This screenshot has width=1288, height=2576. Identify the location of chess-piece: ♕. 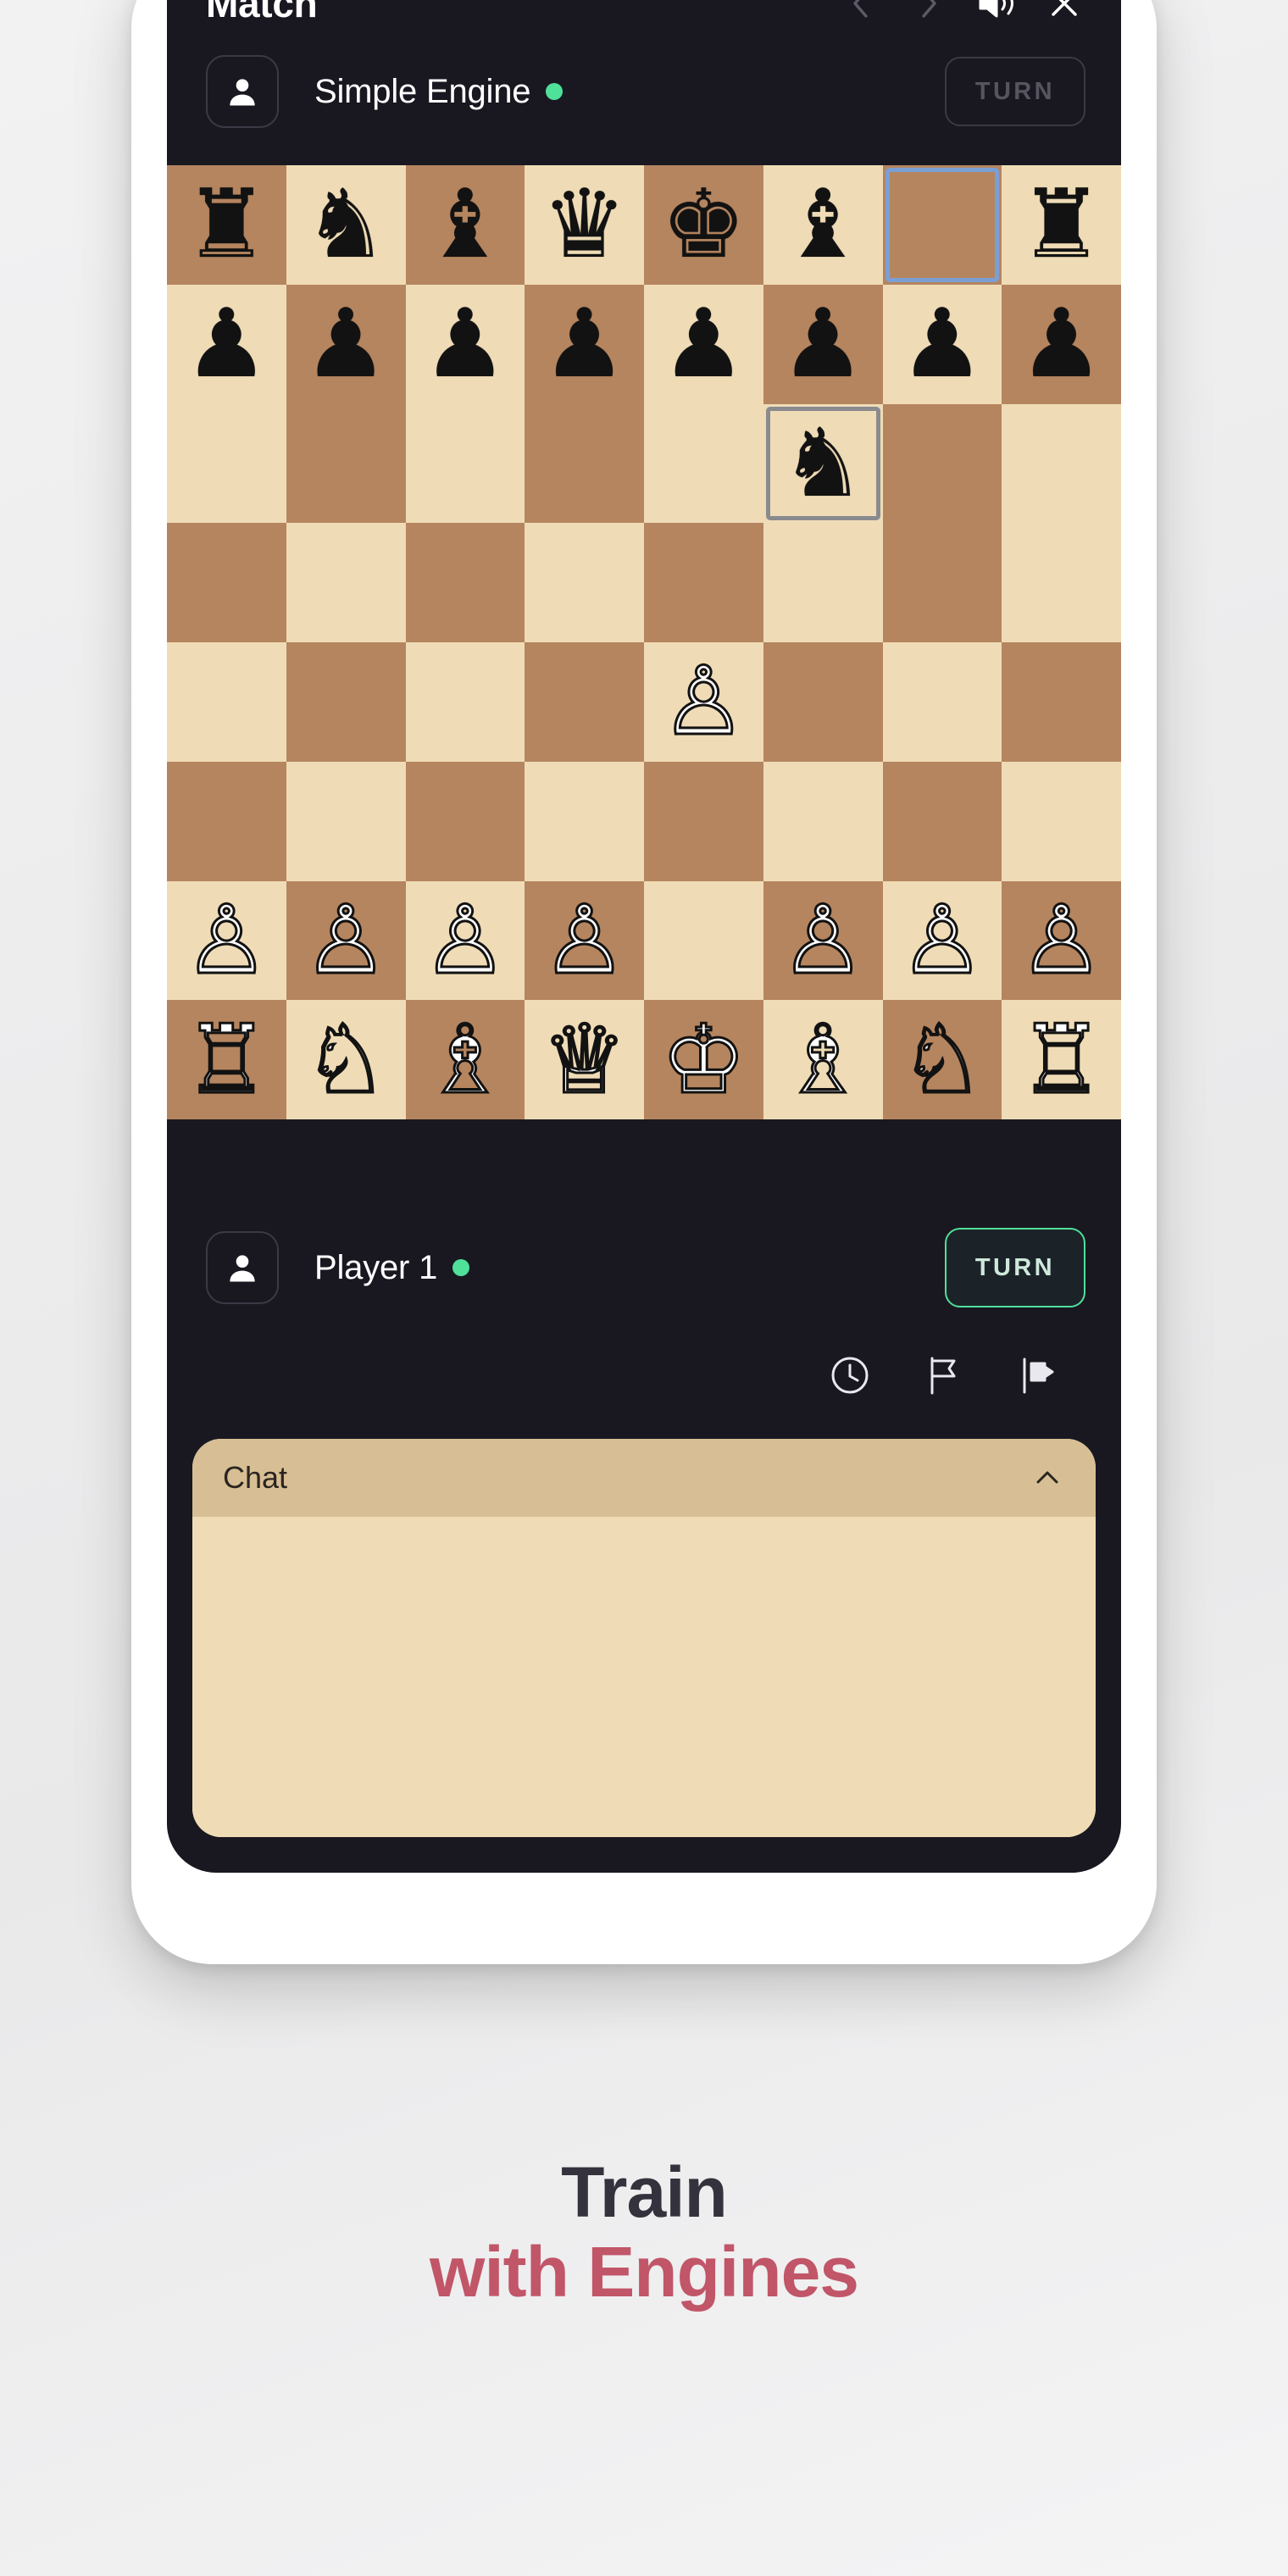
(584, 1059).